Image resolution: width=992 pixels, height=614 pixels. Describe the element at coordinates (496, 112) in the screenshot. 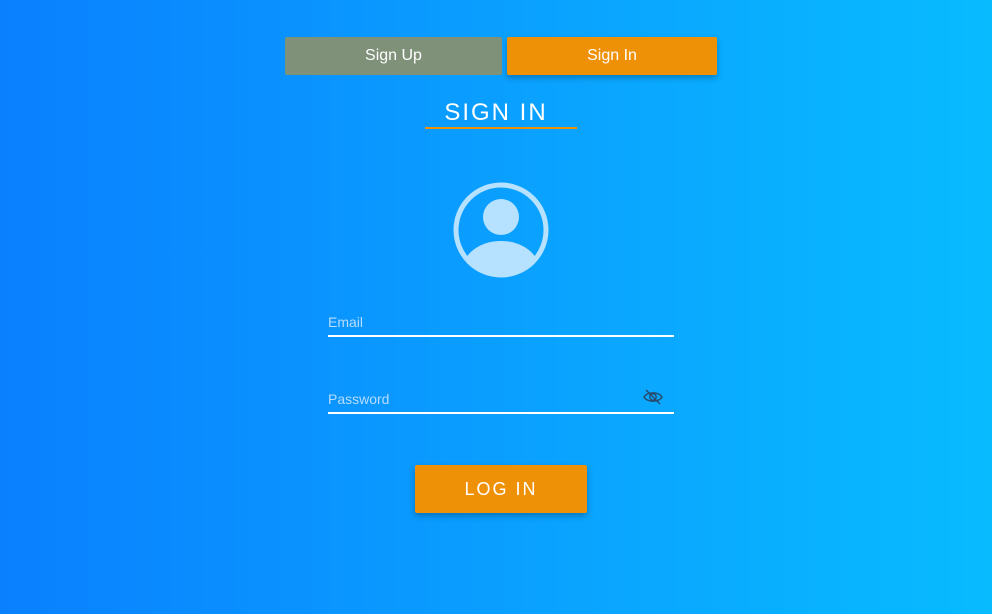

I see `page-title: SIGN IN` at that location.